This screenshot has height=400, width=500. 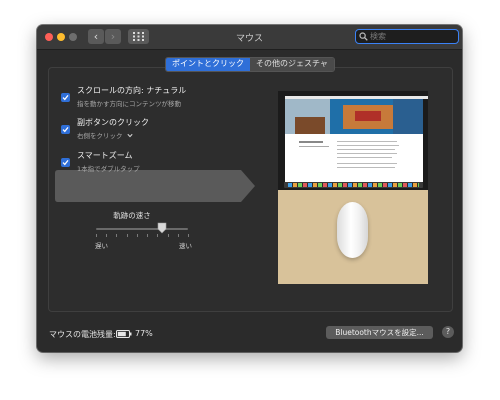 What do you see at coordinates (132, 215) in the screenshot?
I see `tracking-speed-label: 軌跡の速さ` at bounding box center [132, 215].